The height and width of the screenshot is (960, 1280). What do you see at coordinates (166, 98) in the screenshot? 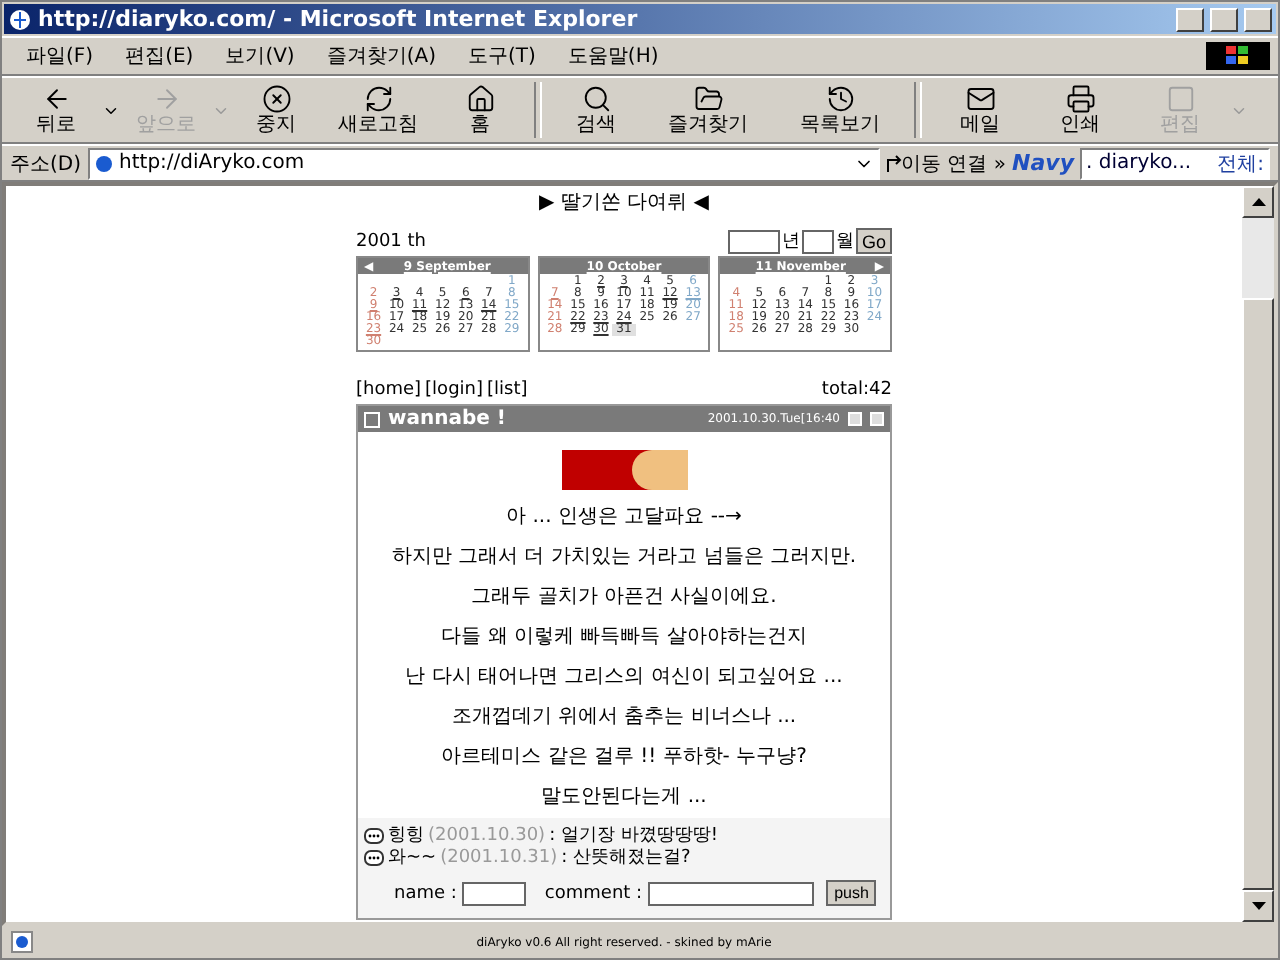
I see `right-arrow-icon` at bounding box center [166, 98].